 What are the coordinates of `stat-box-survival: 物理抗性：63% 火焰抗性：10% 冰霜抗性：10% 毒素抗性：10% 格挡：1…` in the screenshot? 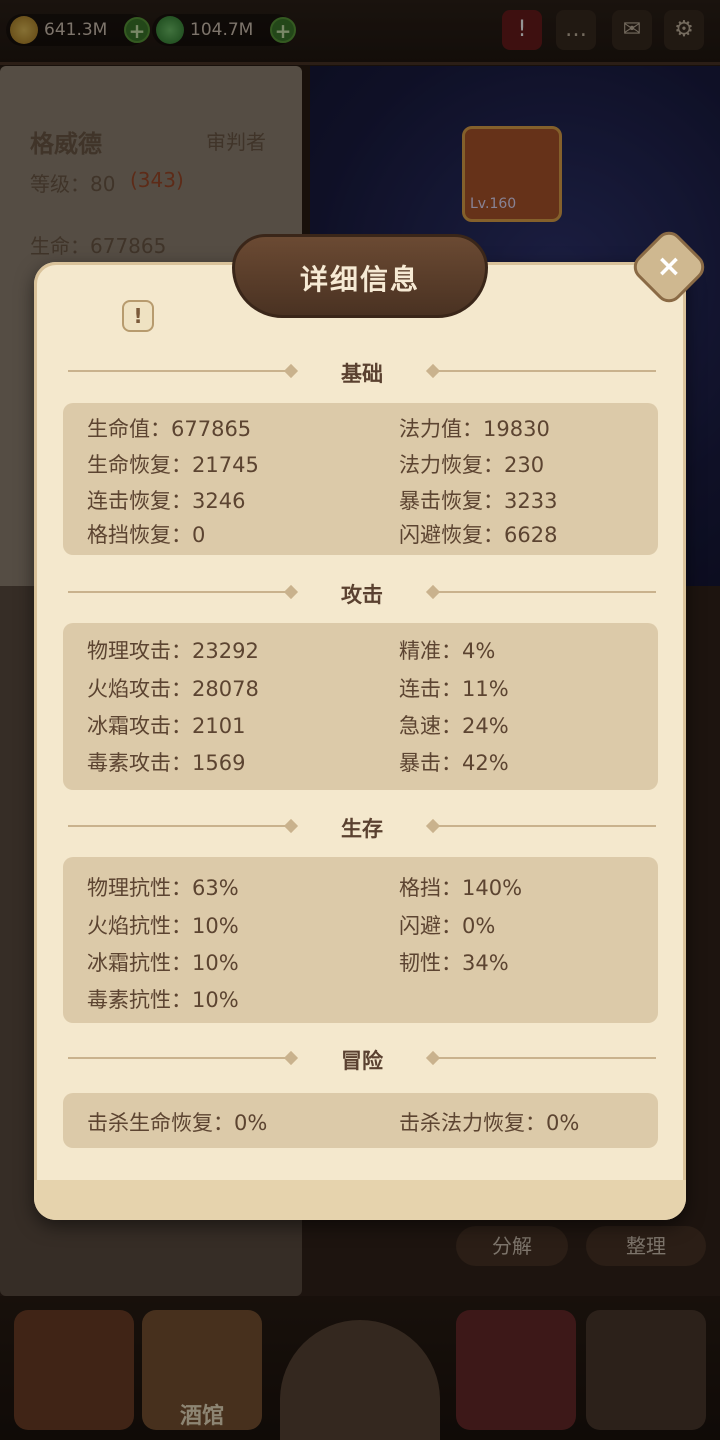 It's located at (360, 940).